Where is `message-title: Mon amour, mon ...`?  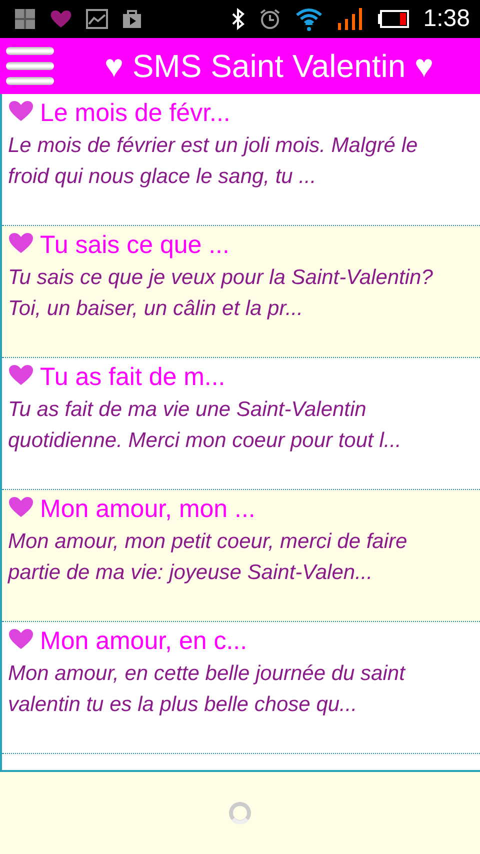
message-title: Mon amour, mon ... is located at coordinates (148, 509).